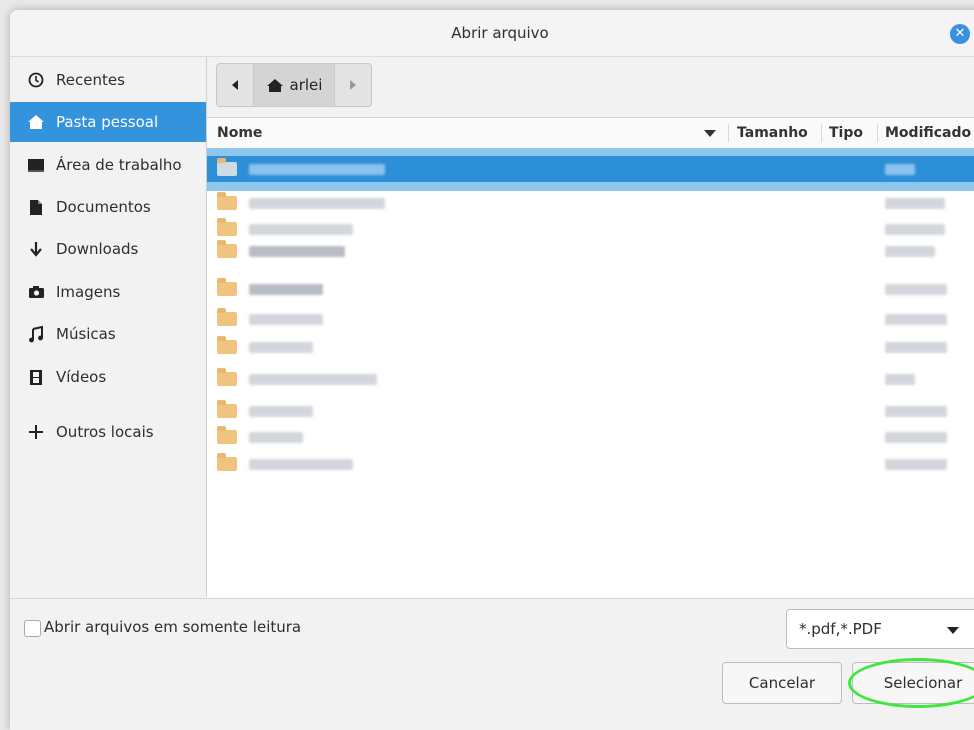  What do you see at coordinates (306, 85) in the screenshot?
I see `path-segment-label: arlei` at bounding box center [306, 85].